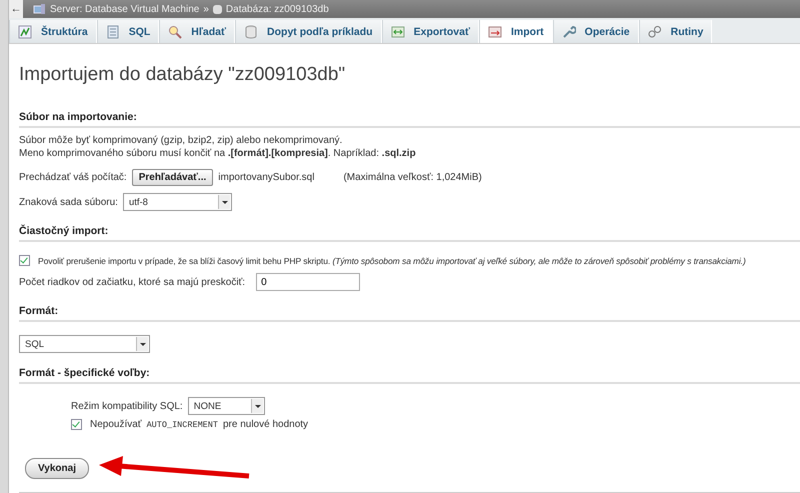 This screenshot has width=800, height=493. What do you see at coordinates (409, 313) in the screenshot?
I see `section-heading: Formát:` at bounding box center [409, 313].